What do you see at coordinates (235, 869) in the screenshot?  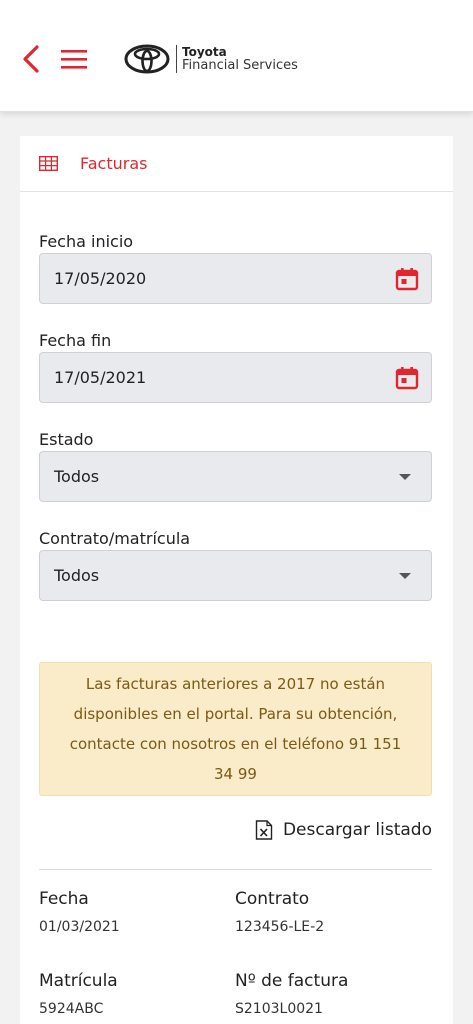 I see `divider` at bounding box center [235, 869].